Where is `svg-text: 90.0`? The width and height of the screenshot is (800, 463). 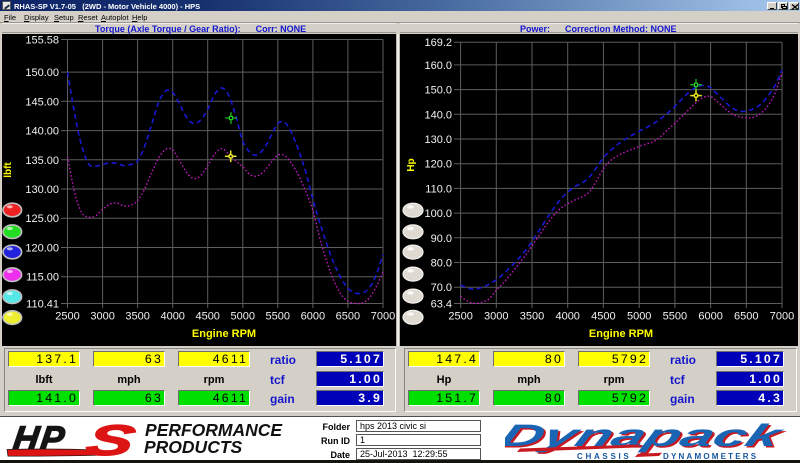 svg-text: 90.0 is located at coordinates (441, 239).